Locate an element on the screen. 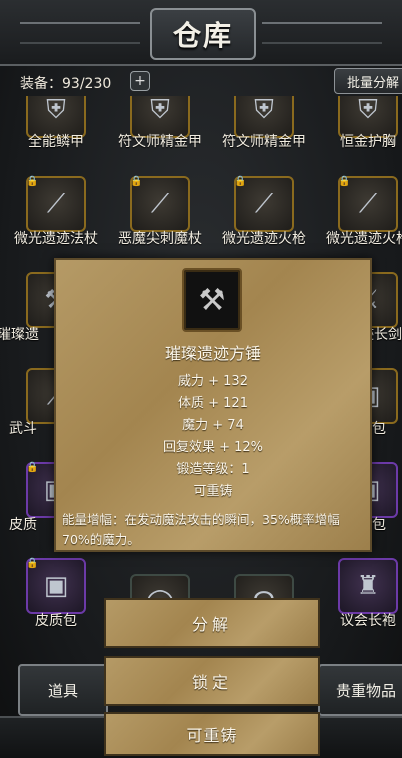  title-bar: 仓库 is located at coordinates (201, 33).